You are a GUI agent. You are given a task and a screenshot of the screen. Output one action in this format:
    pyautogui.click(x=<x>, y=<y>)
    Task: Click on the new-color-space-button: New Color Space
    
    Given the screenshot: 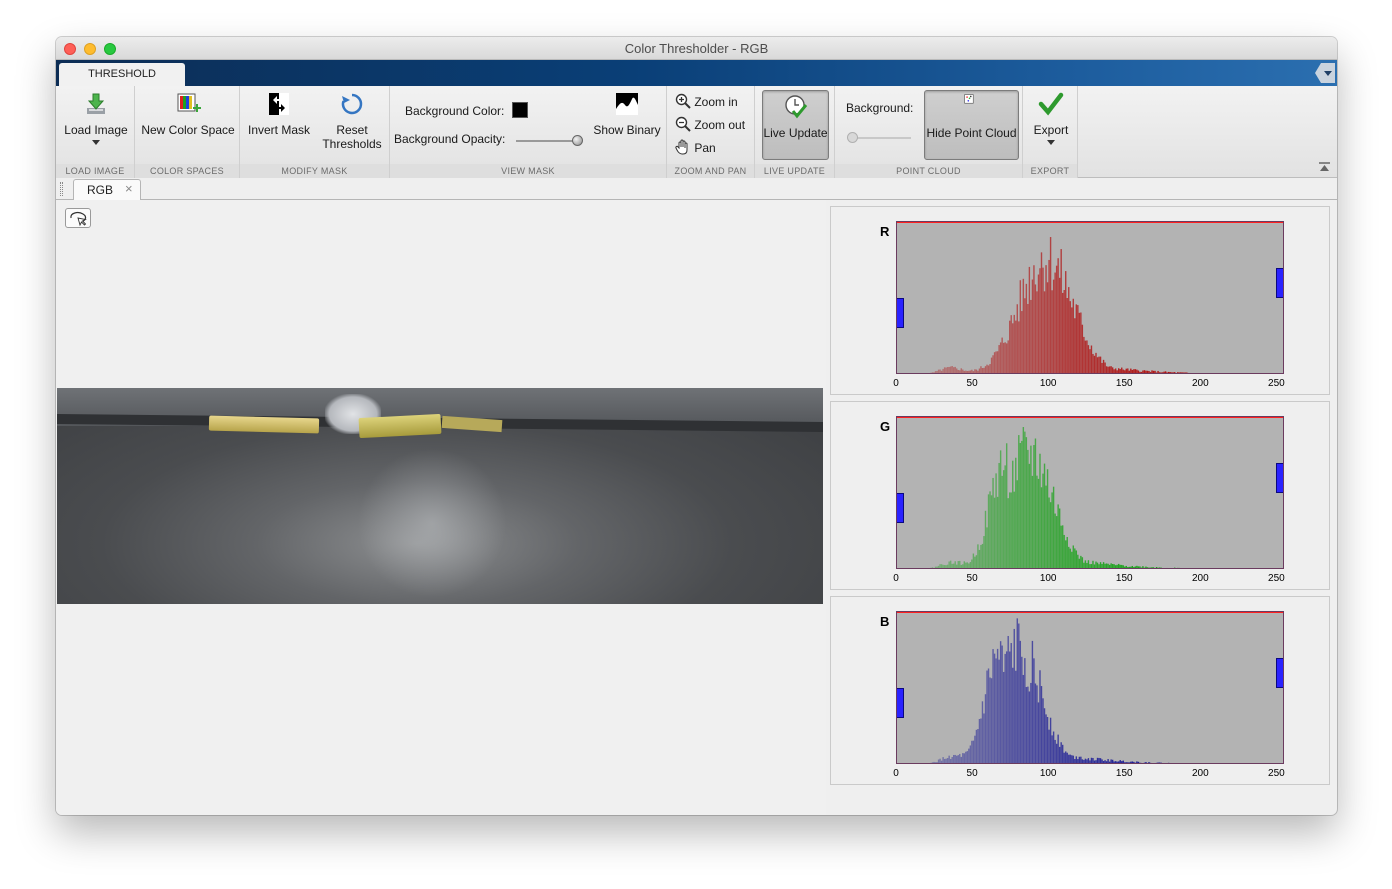 What is the action you would take?
    pyautogui.click(x=188, y=114)
    